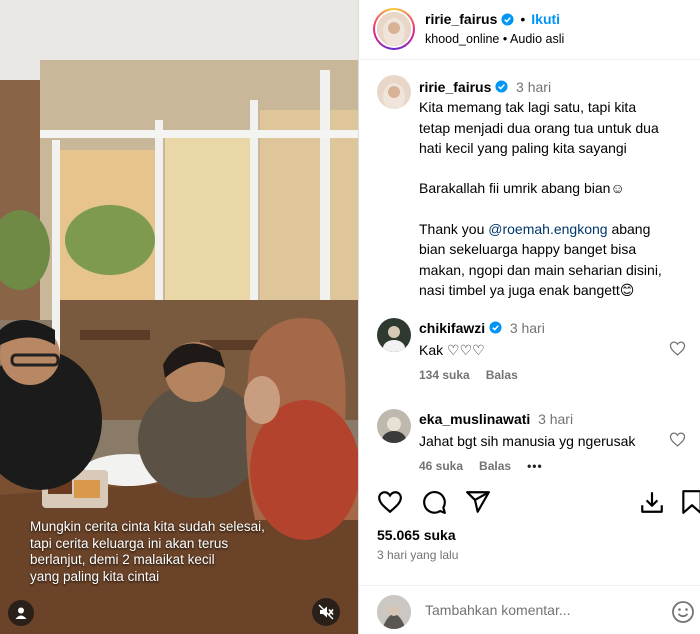 The image size is (700, 634). What do you see at coordinates (559, 339) in the screenshot?
I see `comment-item: chikifawzi 3 hari Kak ♡♡♡` at bounding box center [559, 339].